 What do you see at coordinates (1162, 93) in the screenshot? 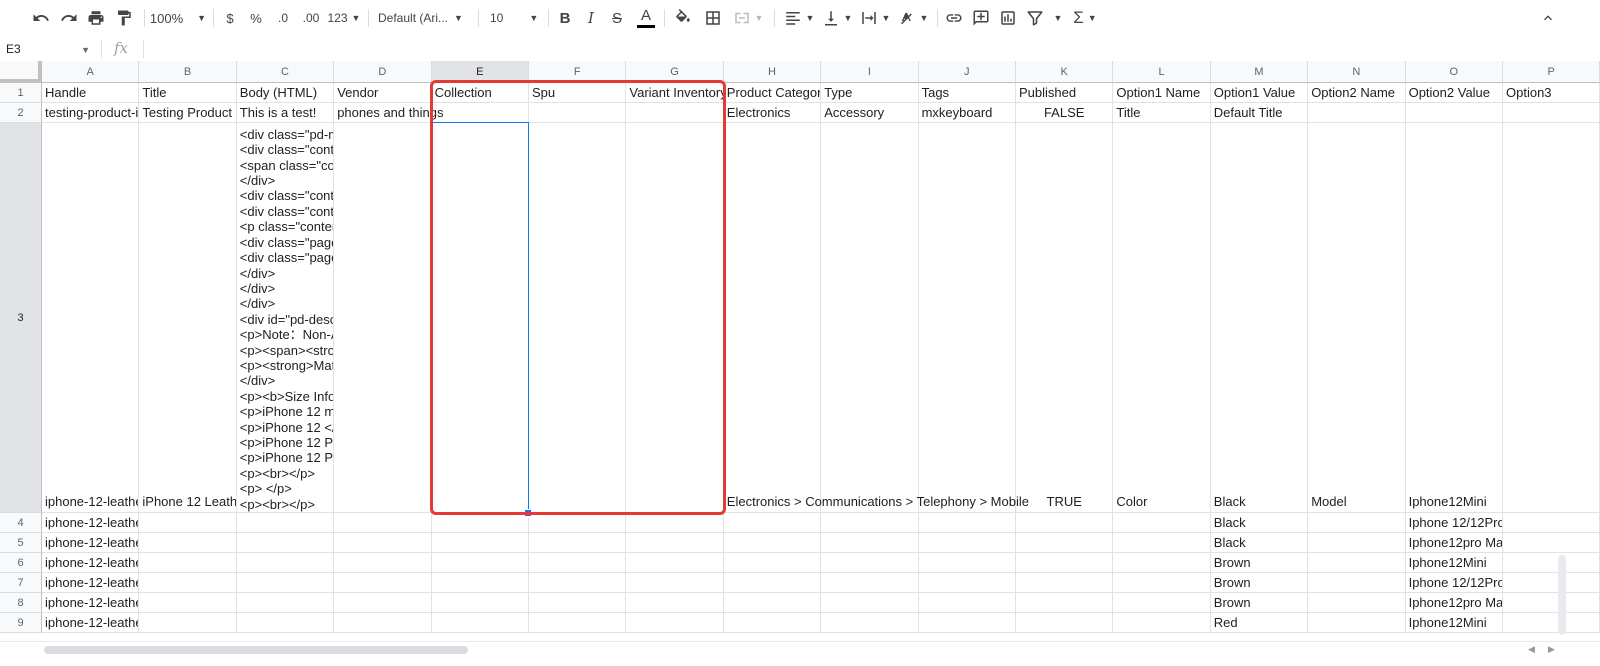
I see `cell-l1: Option1 Name` at bounding box center [1162, 93].